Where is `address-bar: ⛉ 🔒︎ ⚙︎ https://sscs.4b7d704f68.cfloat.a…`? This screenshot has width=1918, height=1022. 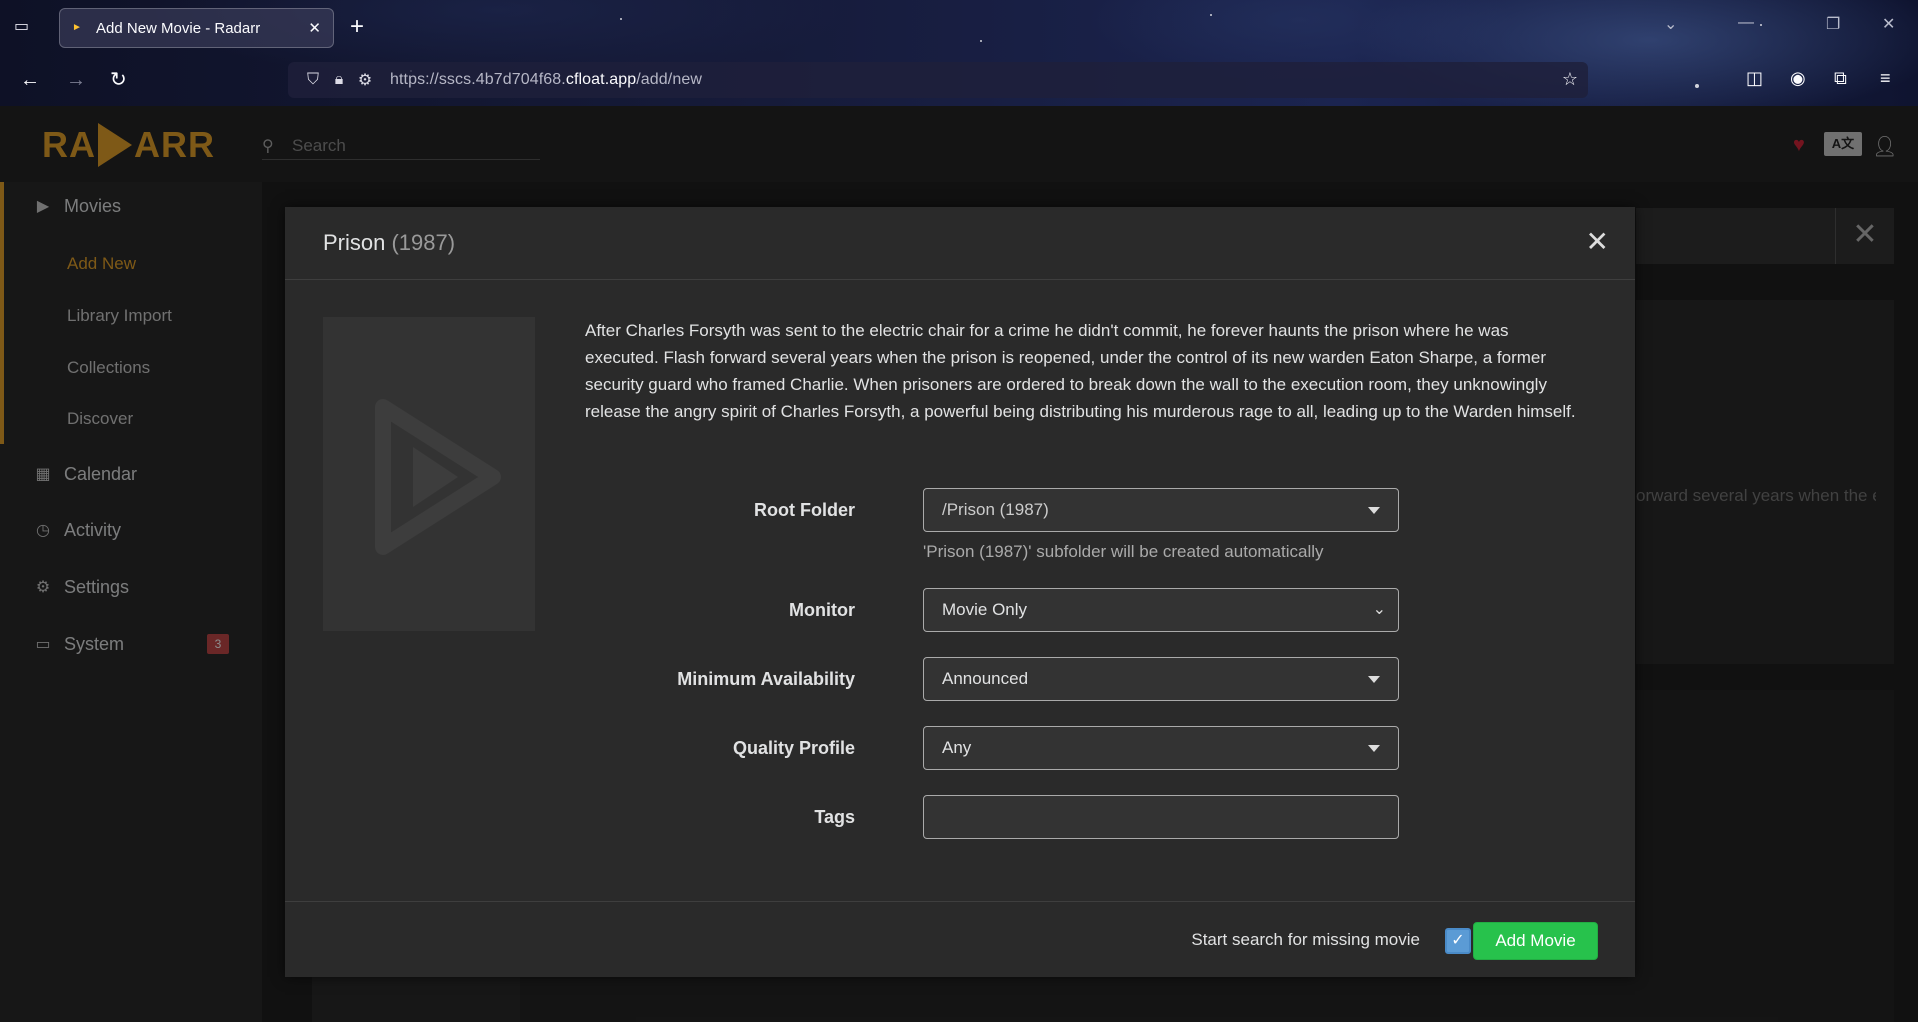 address-bar: ⛉ 🔒︎ ⚙︎ https://sscs.4b7d704f68.cfloat.a… is located at coordinates (938, 80).